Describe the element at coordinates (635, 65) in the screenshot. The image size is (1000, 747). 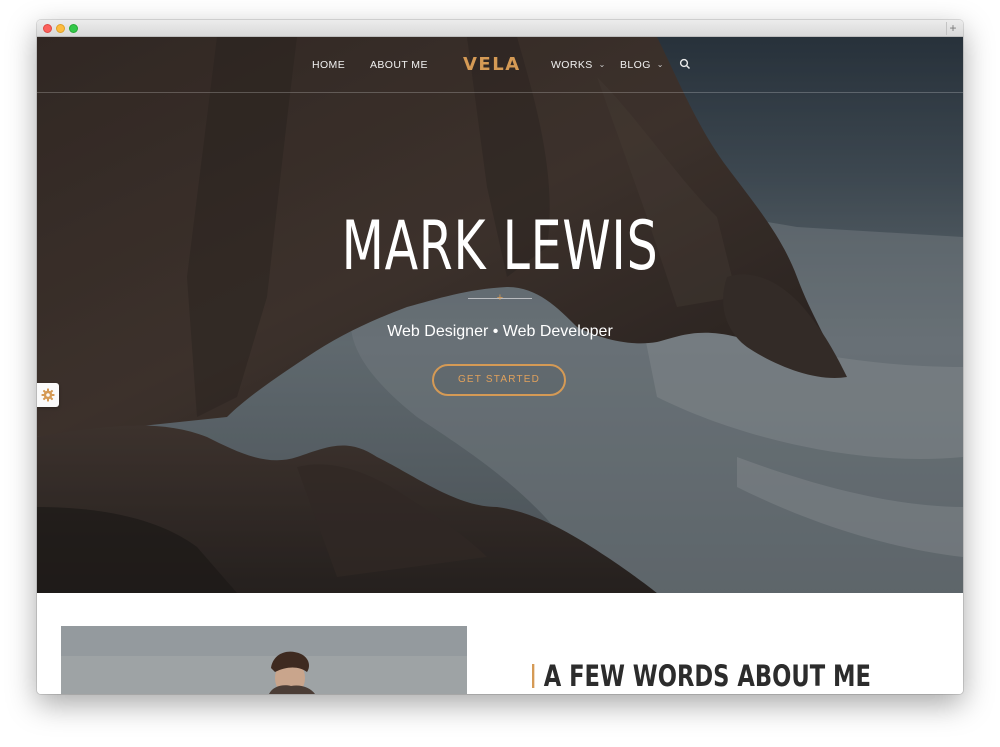
I see `nav-item-blog-label: BLOG` at that location.